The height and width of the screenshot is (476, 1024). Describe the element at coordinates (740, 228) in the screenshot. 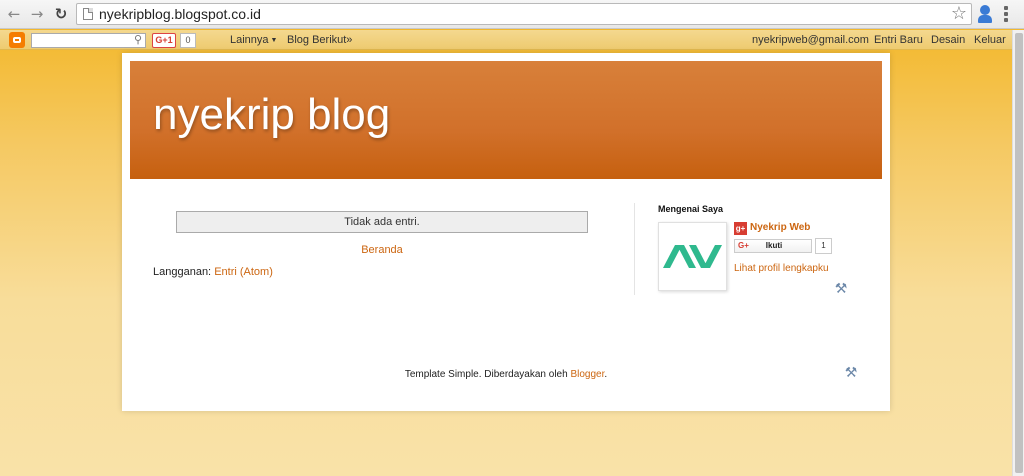

I see `gplus-badge-icon: g+` at that location.